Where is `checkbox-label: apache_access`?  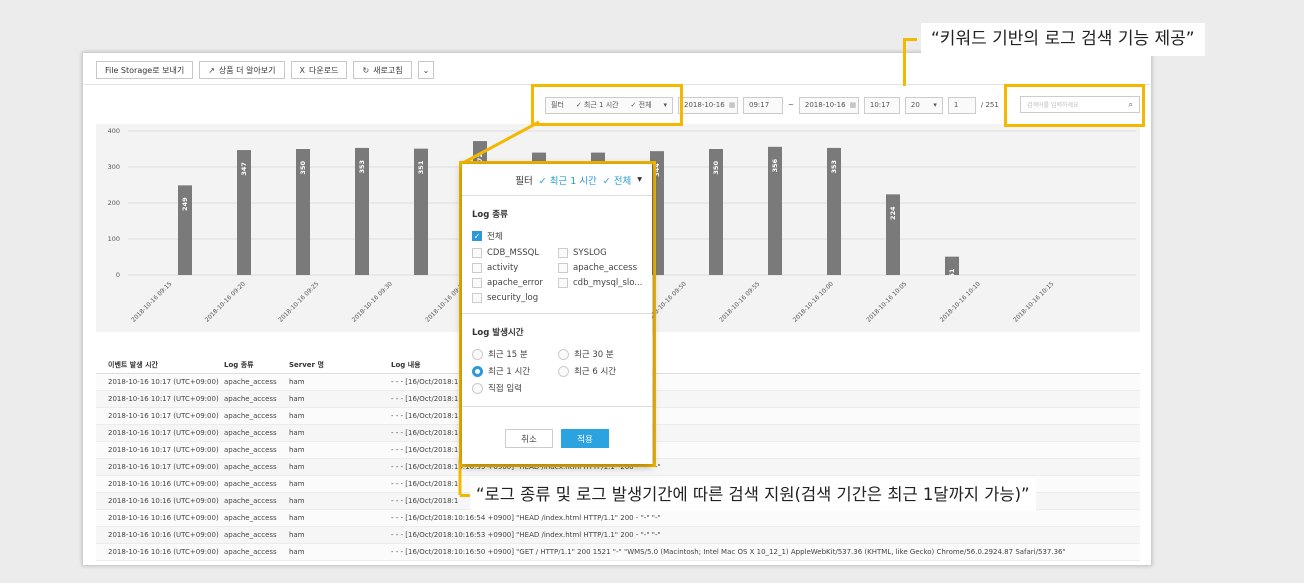 checkbox-label: apache_access is located at coordinates (605, 268).